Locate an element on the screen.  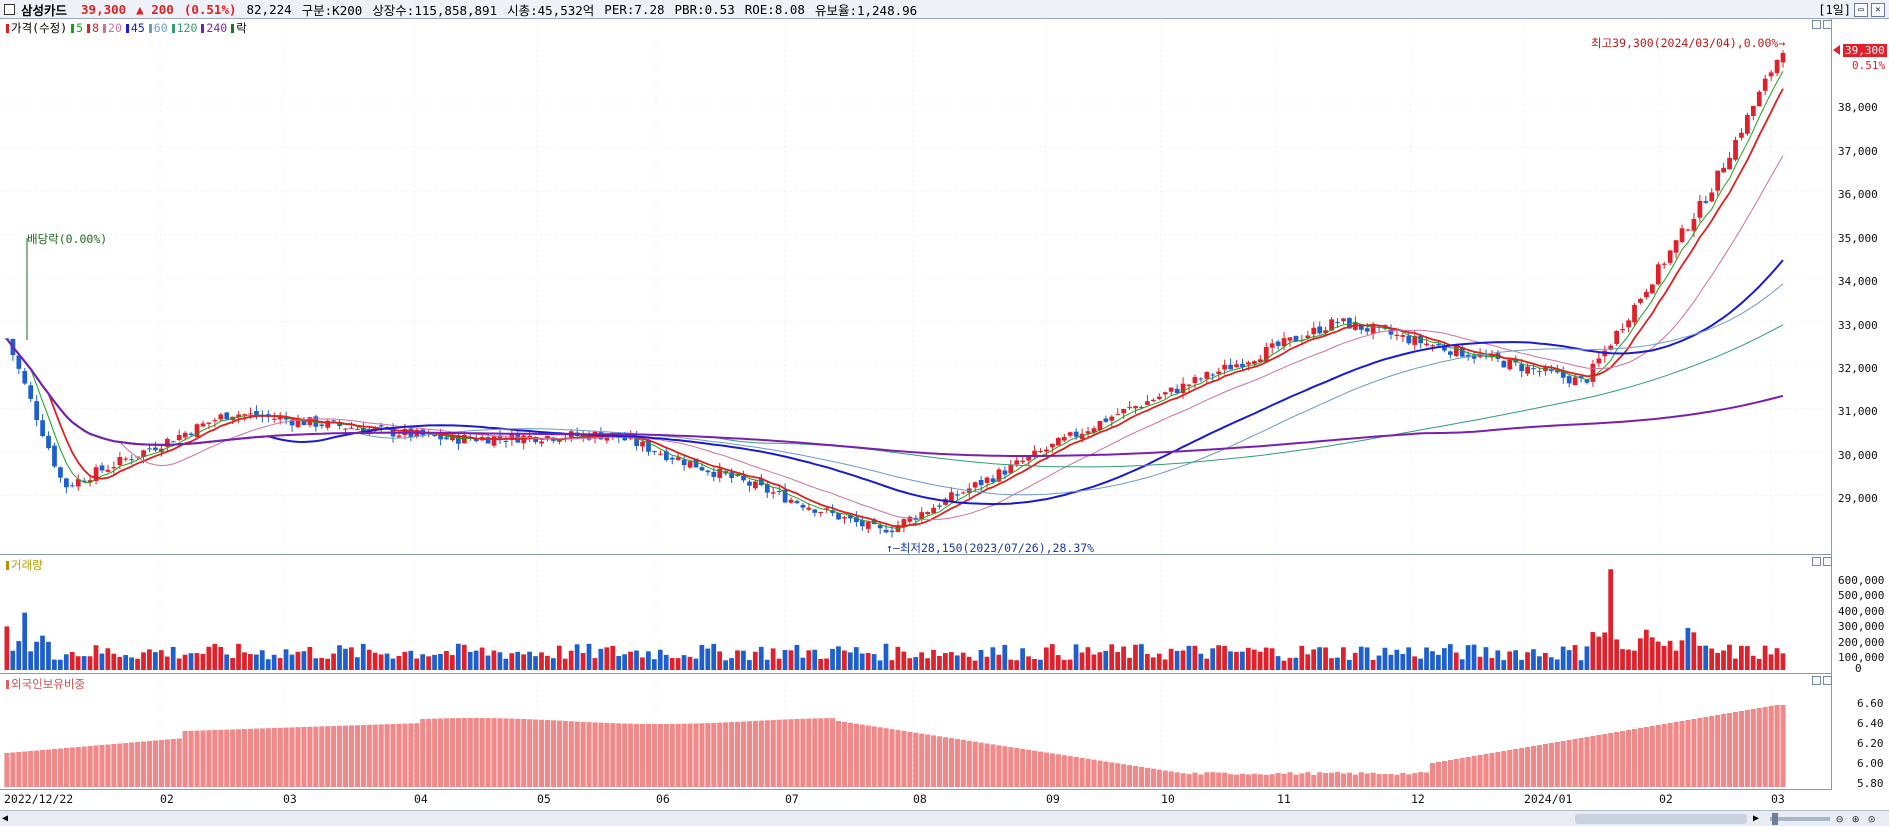
current-price-tag: 39,300 is located at coordinates (1865, 50).